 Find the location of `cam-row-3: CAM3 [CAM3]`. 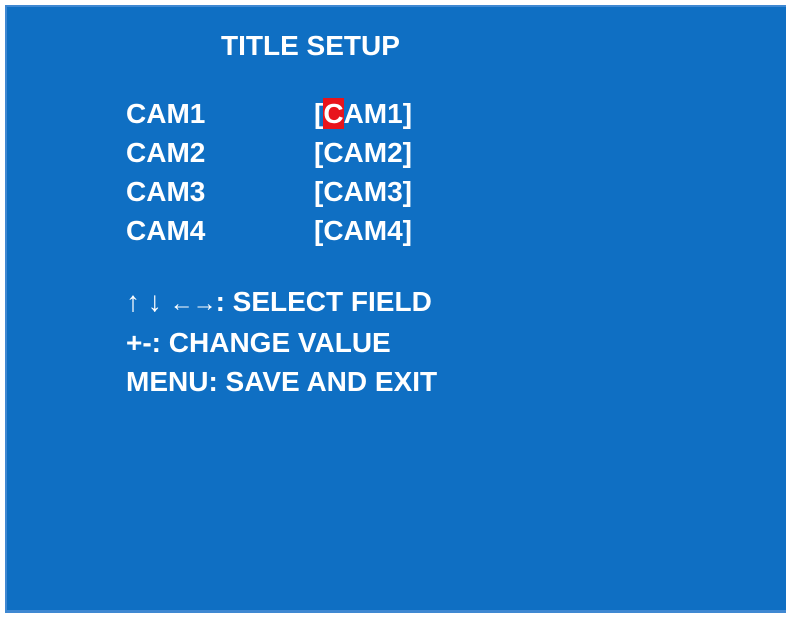

cam-row-3: CAM3 [CAM3] is located at coordinates (396, 194).